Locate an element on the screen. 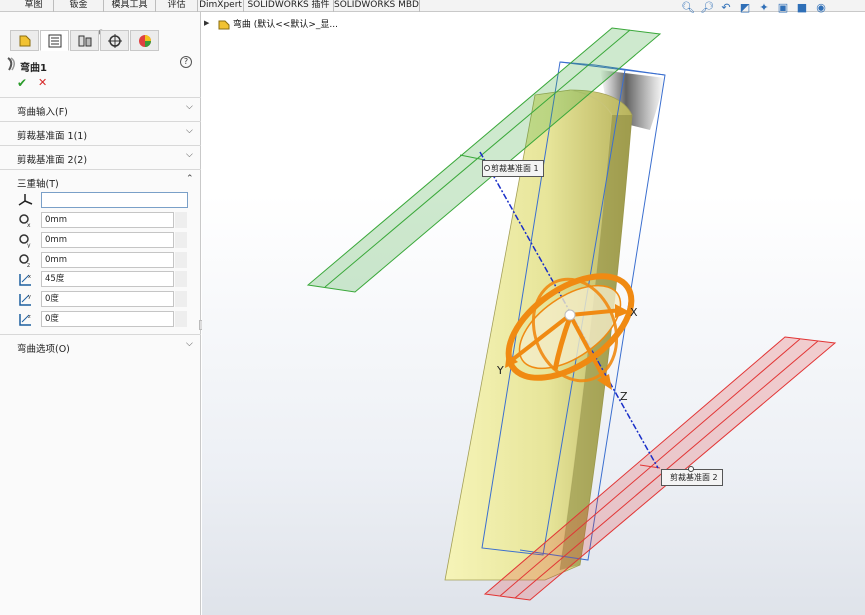 The width and height of the screenshot is (865, 615). trim-plane-2-label: 剪裁基准面 2 is located at coordinates (692, 476).